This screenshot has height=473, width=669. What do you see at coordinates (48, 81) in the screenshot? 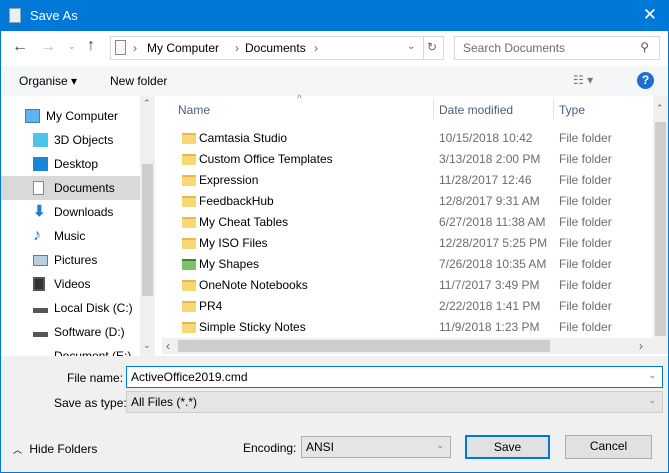
I see `organise-button: Organise ▾` at bounding box center [48, 81].